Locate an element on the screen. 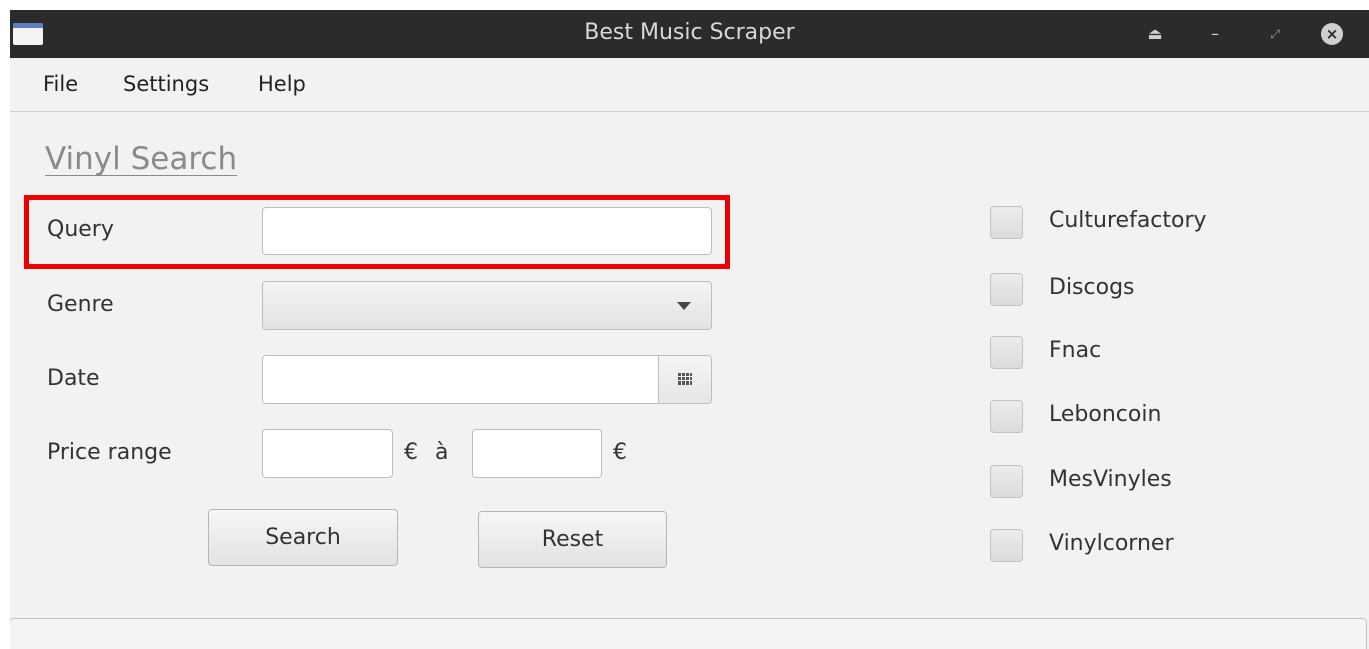 This screenshot has width=1369, height=649. site-option-leboncoin: Leboncoin is located at coordinates (1140, 417).